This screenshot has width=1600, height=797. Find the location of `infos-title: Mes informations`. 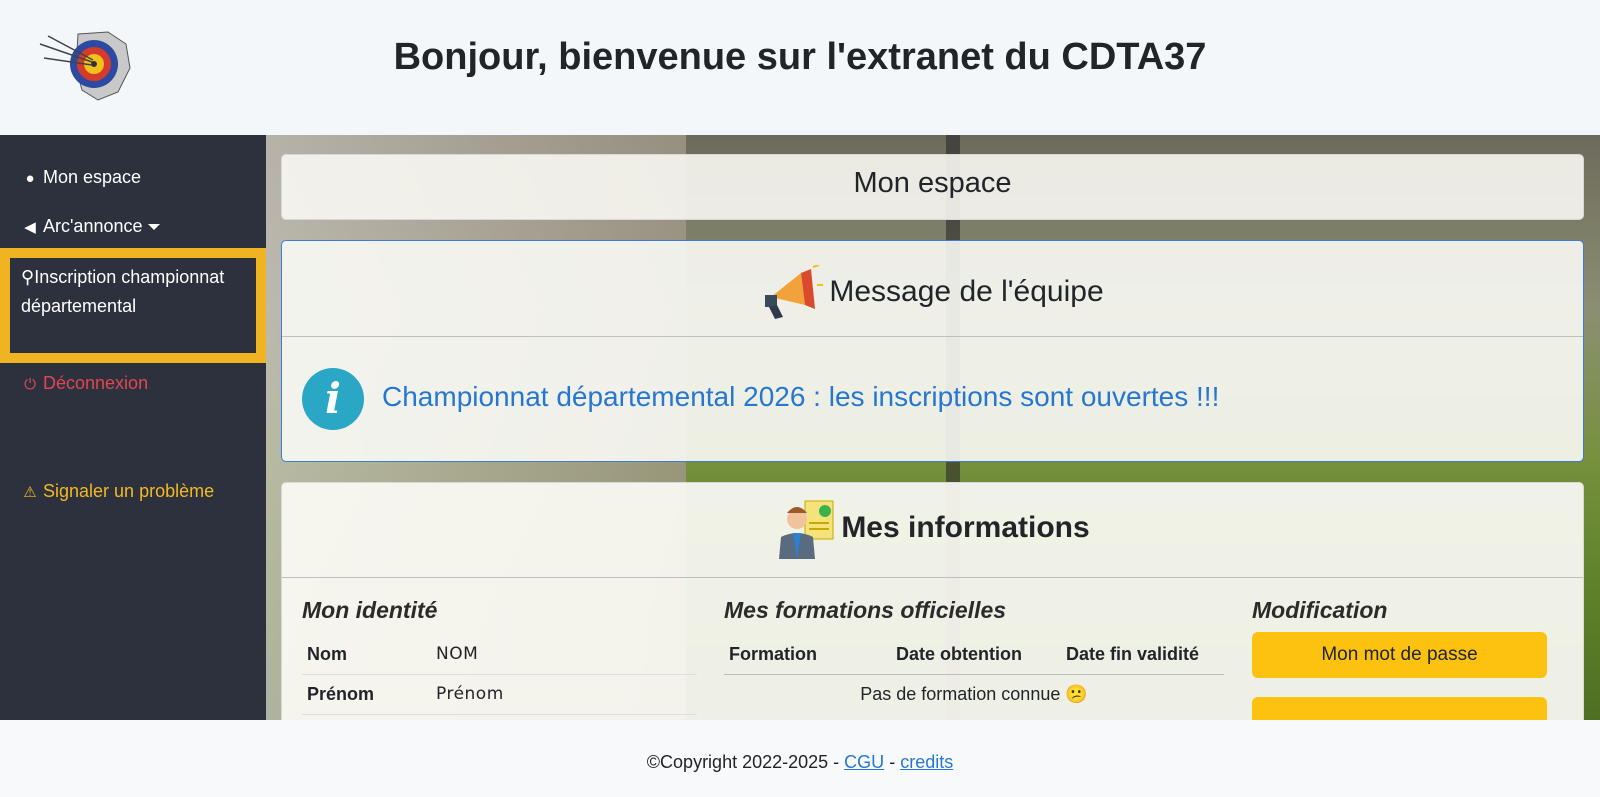

infos-title: Mes informations is located at coordinates (965, 527).